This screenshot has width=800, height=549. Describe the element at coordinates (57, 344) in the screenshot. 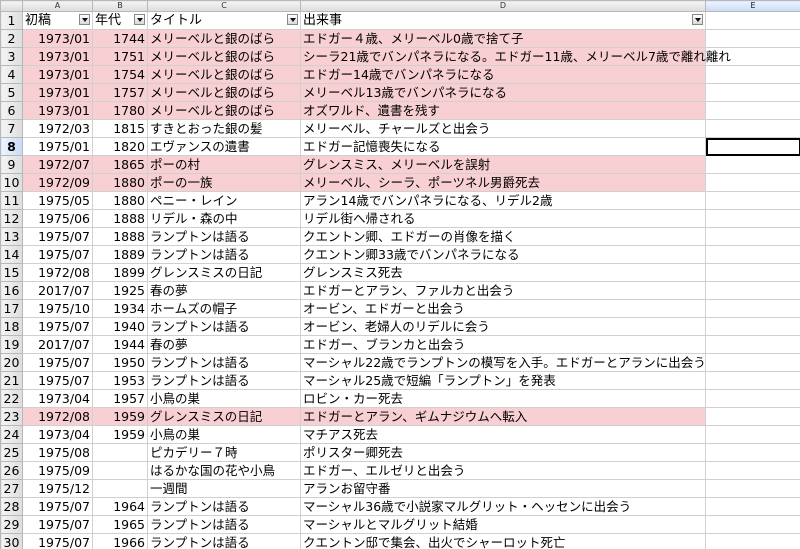

I see `cell-first-draft: 2017/07` at that location.